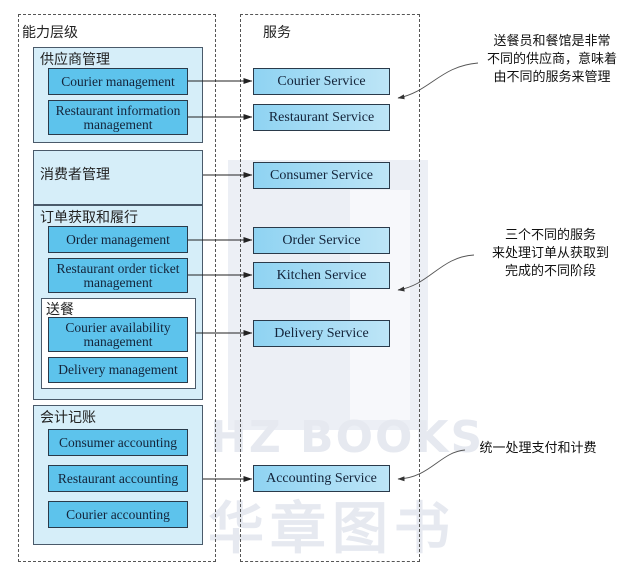  Describe the element at coordinates (550, 235) in the screenshot. I see `annotation-line: 三个不同的服务` at that location.